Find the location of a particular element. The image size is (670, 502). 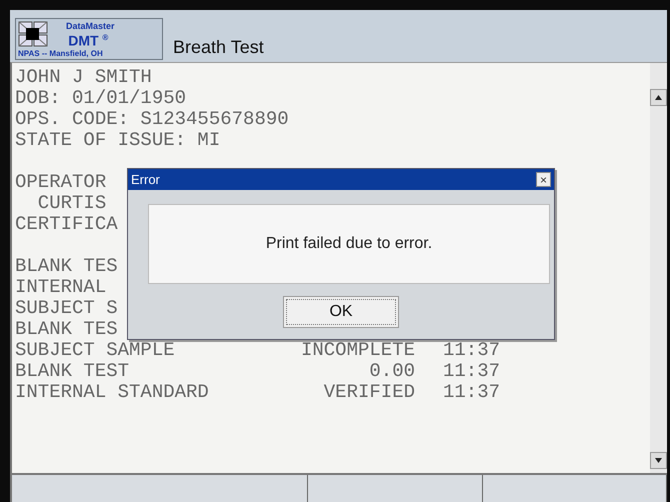

result-value: INCOMPLETE is located at coordinates (357, 350).